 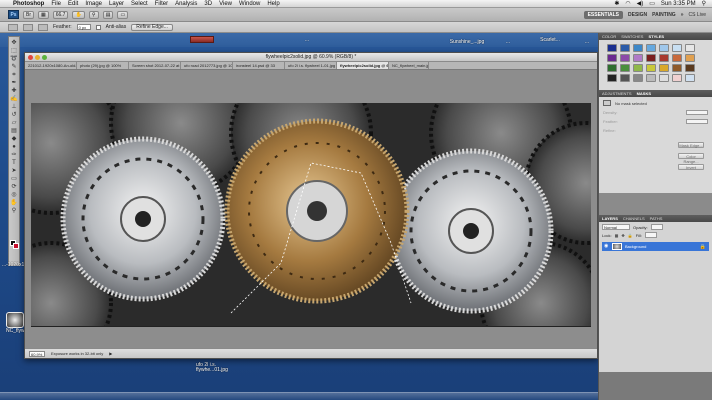 What do you see at coordinates (78, 14) in the screenshot?
I see `hand-tool-button: ✋` at bounding box center [78, 14].